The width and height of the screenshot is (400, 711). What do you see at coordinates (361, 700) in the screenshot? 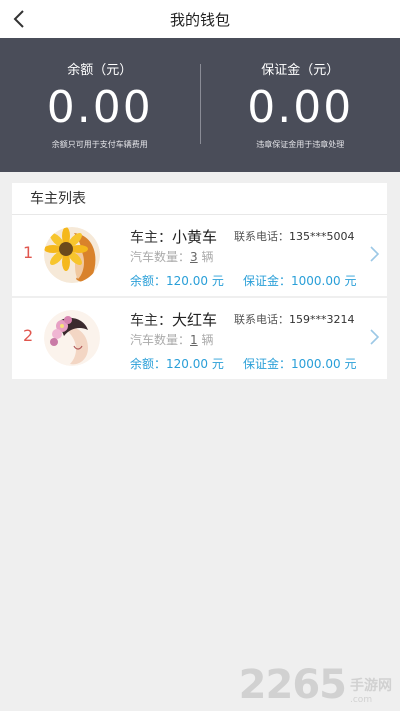
I see `watermark-url: .com` at bounding box center [361, 700].